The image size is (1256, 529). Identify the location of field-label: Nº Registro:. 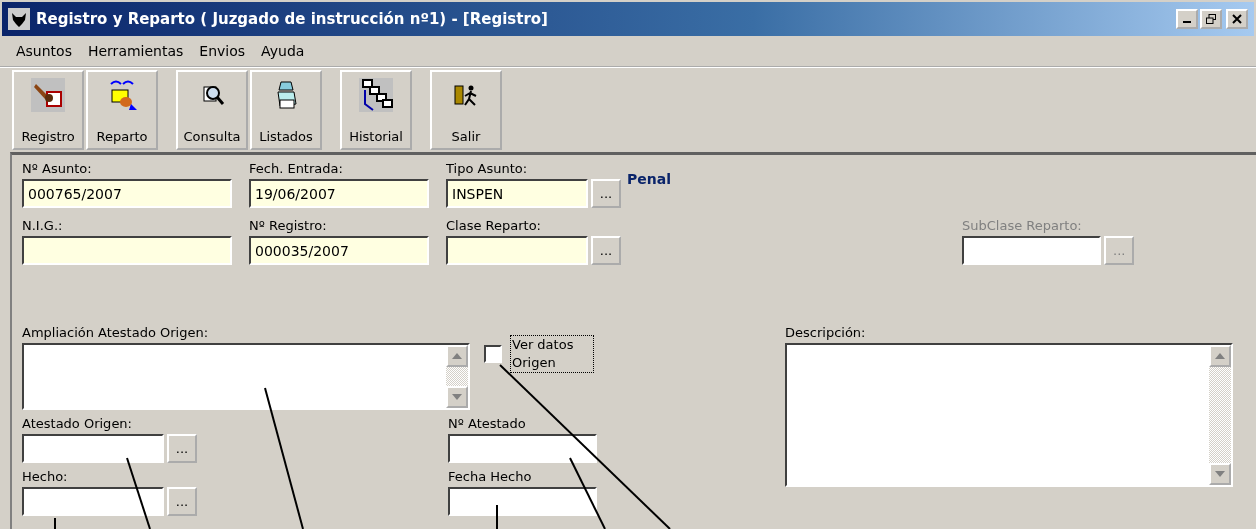
(288, 226).